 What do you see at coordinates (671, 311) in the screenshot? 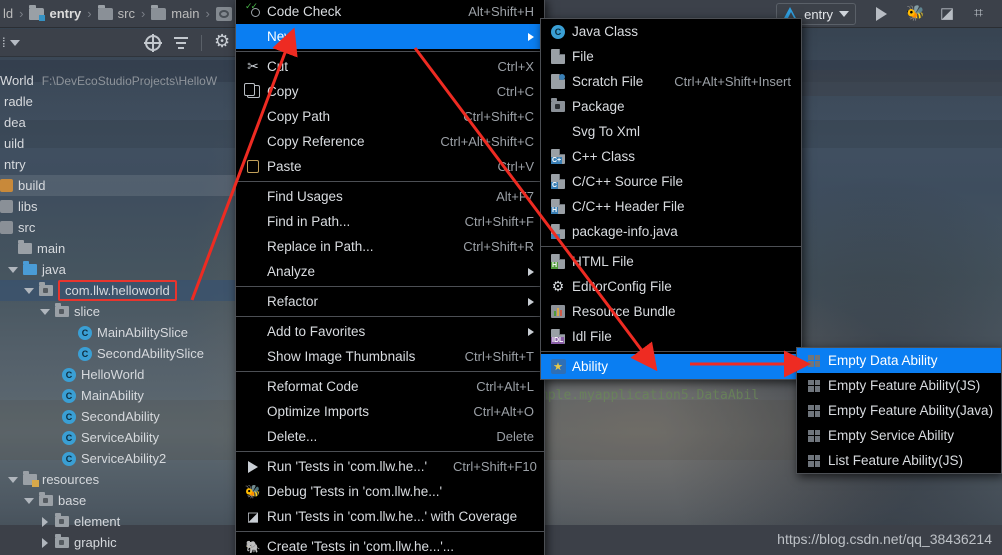
I see `new-item-resource-bundle: Resource Bundle` at bounding box center [671, 311].